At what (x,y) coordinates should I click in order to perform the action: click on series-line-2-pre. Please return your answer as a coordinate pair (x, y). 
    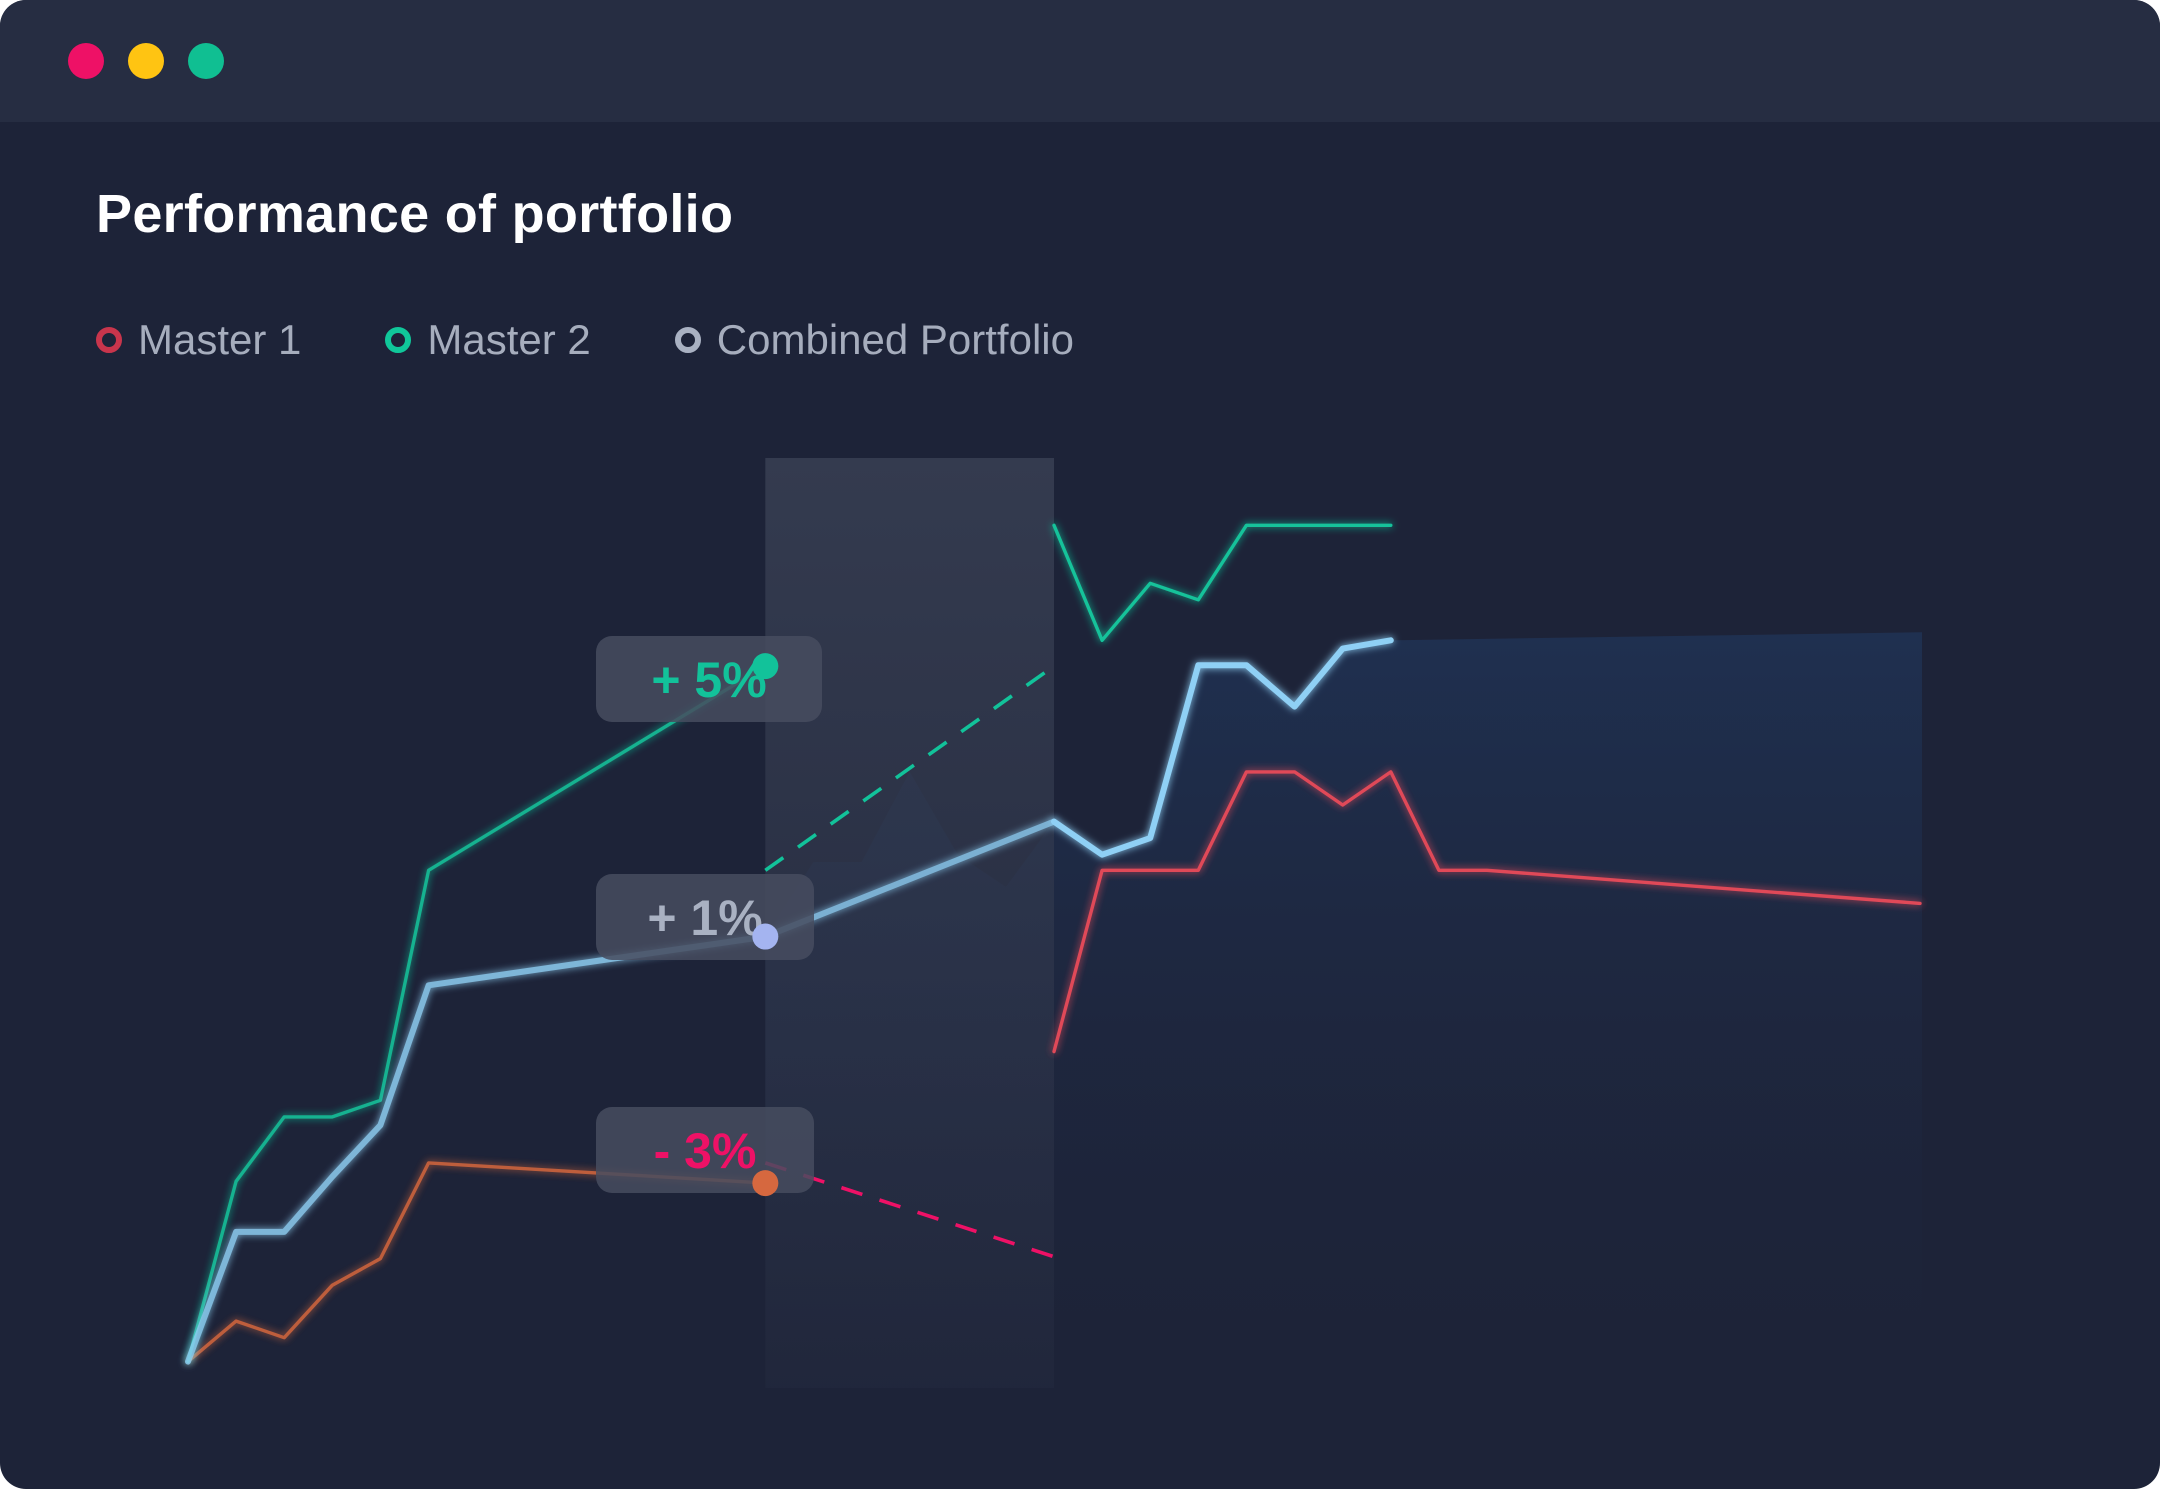
    Looking at the image, I should click on (476, 1014).